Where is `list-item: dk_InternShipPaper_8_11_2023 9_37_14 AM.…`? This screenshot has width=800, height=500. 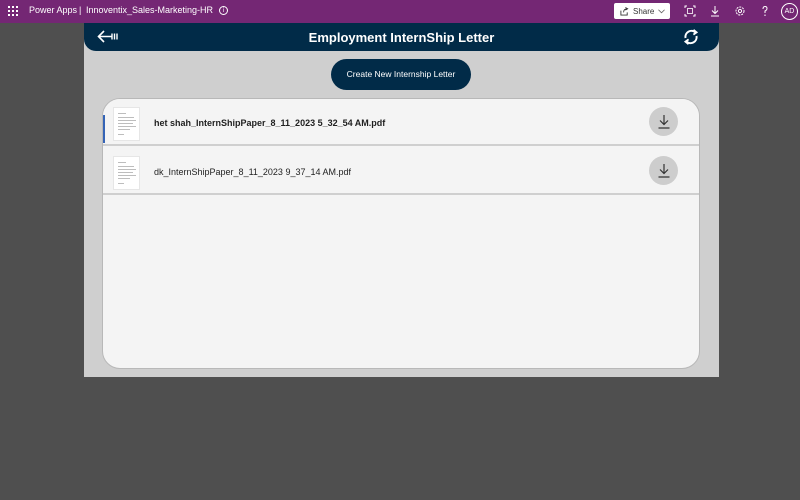
list-item: dk_InternShipPaper_8_11_2023 9_37_14 AM.… is located at coordinates (401, 171).